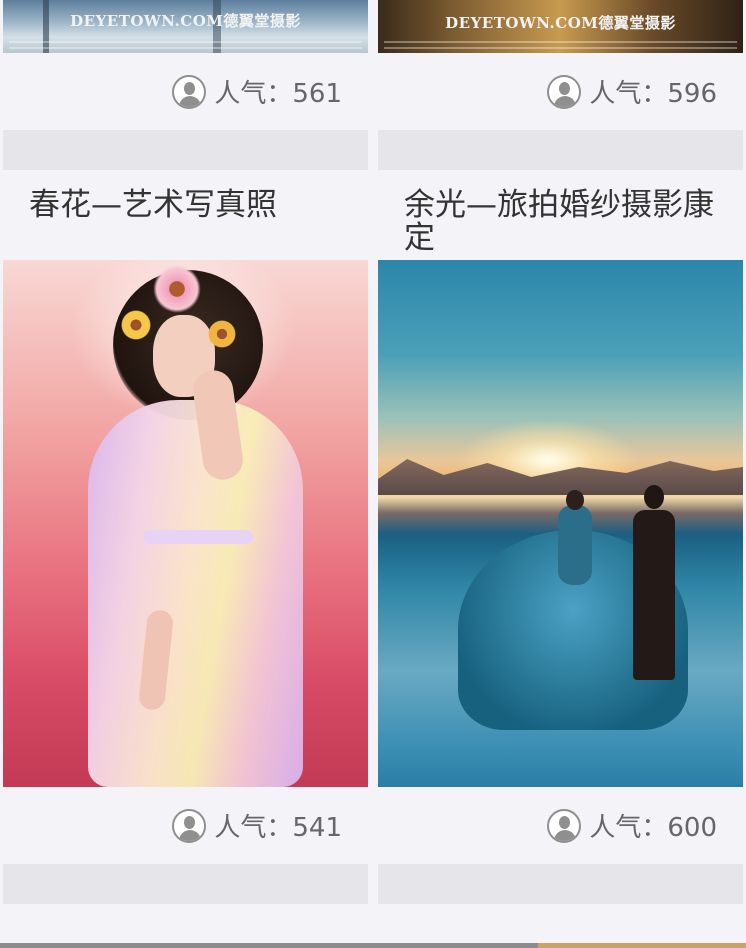 The height and width of the screenshot is (948, 746). What do you see at coordinates (317, 828) in the screenshot?
I see `popularity-value: 541` at bounding box center [317, 828].